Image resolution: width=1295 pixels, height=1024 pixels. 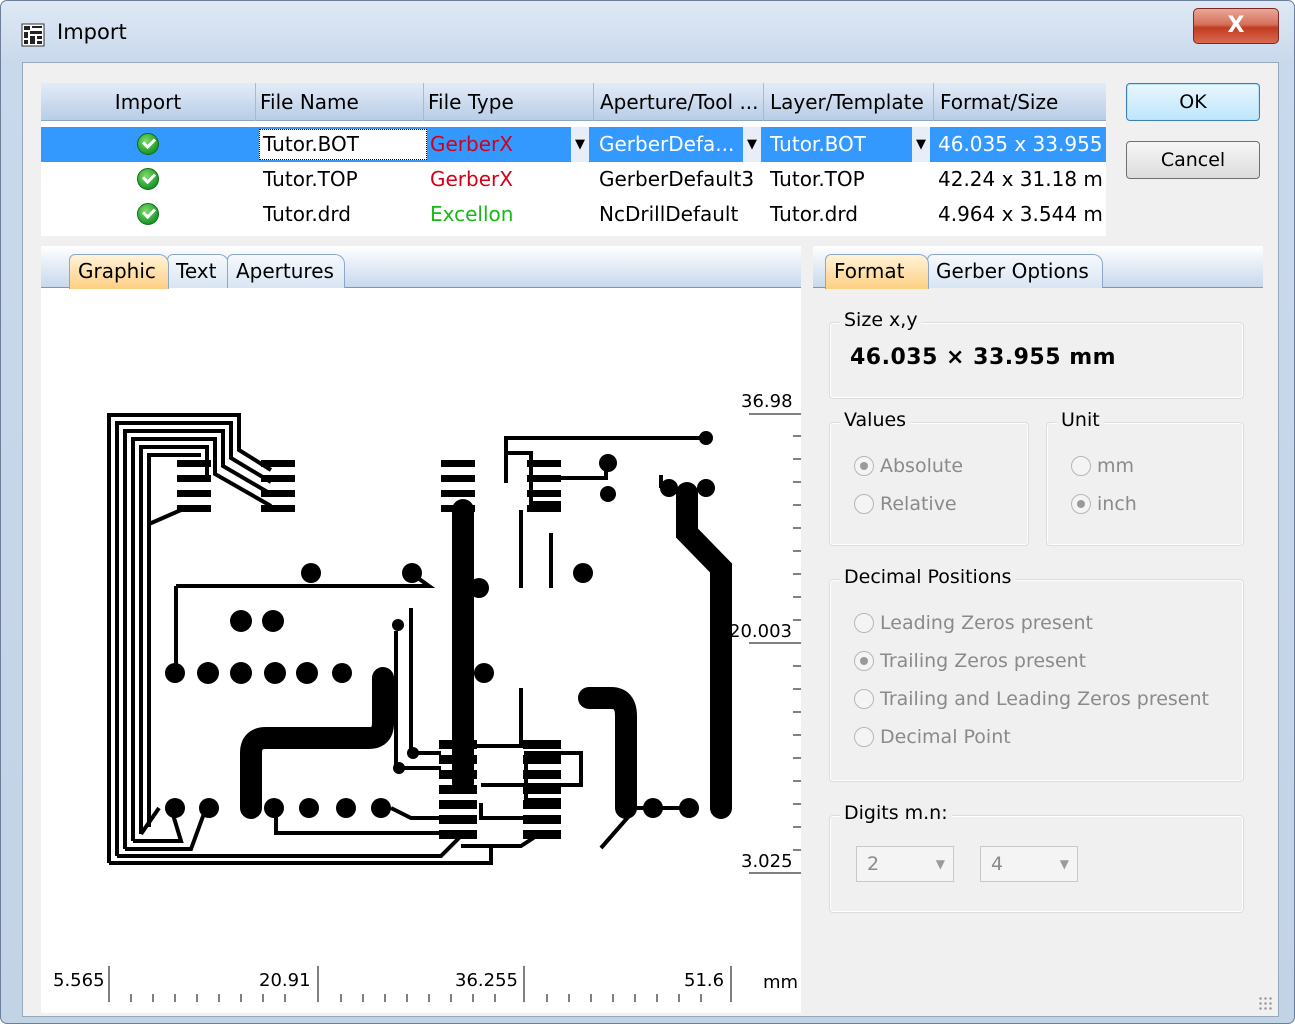 I want to click on decimal-point-radio: Decimal Point, so click(x=932, y=737).